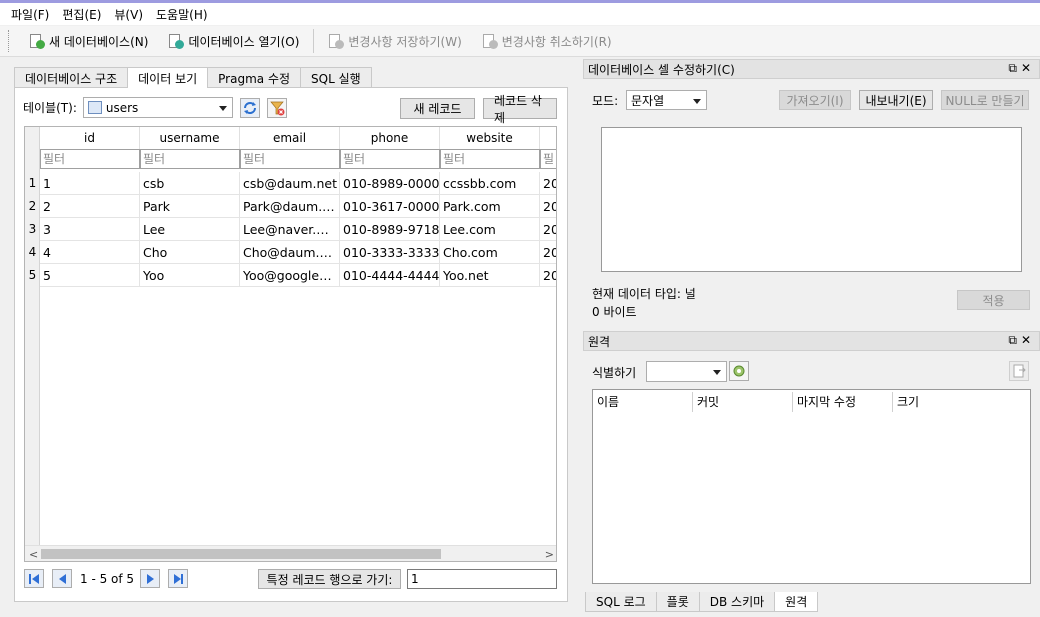  I want to click on tab-edit-pragmas: Pragma 수정, so click(254, 77).